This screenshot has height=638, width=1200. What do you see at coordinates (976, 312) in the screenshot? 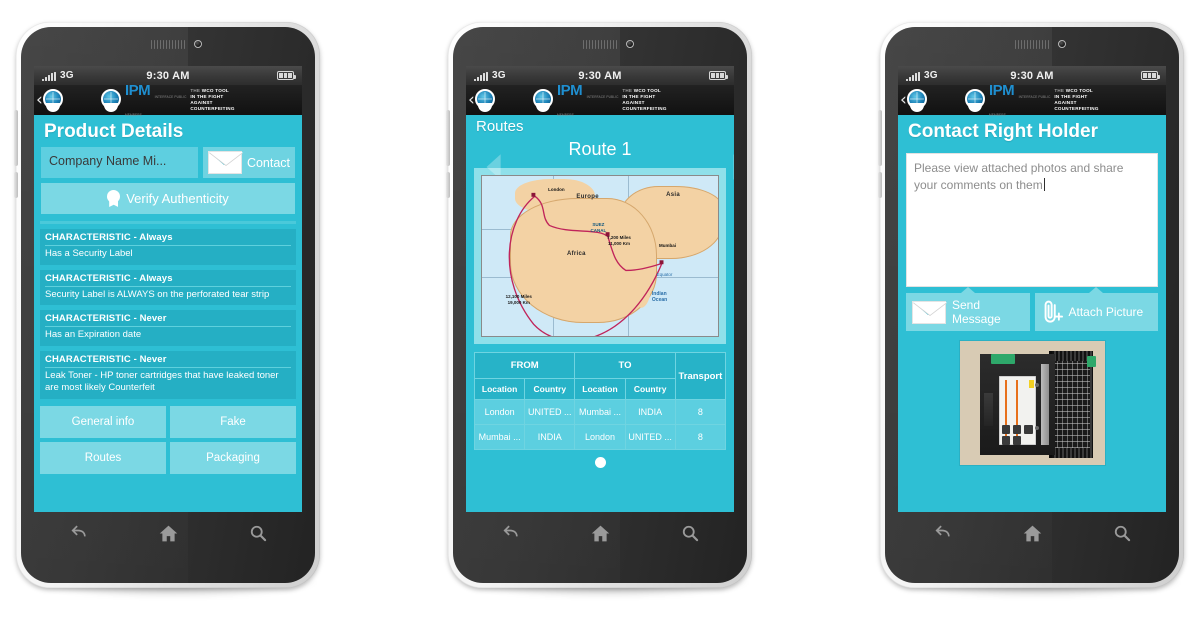
I see `send-message-label: Send Message` at bounding box center [976, 312].